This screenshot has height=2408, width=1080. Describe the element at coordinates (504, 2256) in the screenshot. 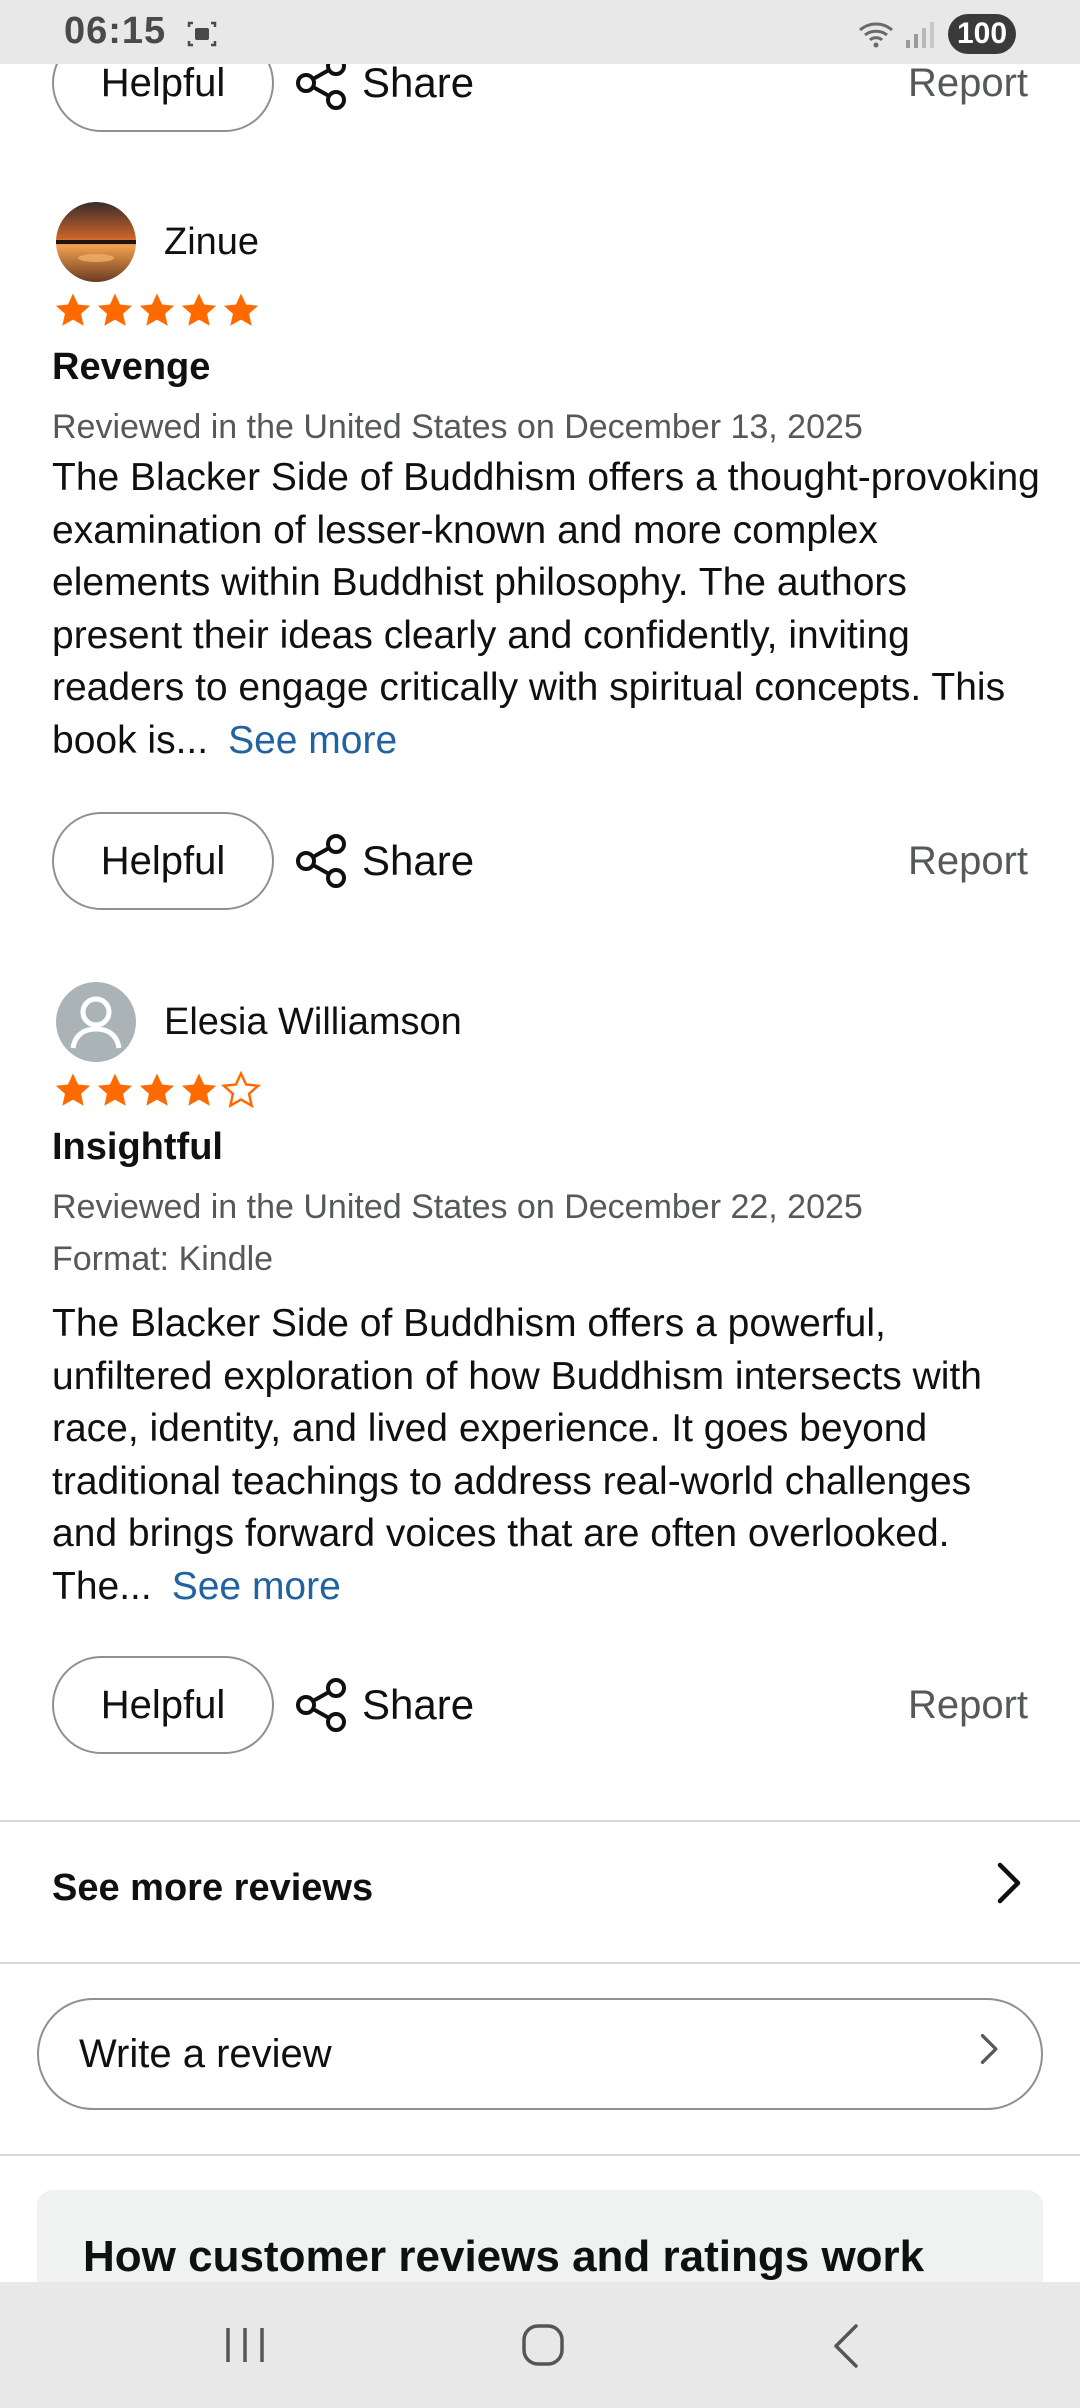

I see `info-card-title: How customer reviews and ratings work` at that location.